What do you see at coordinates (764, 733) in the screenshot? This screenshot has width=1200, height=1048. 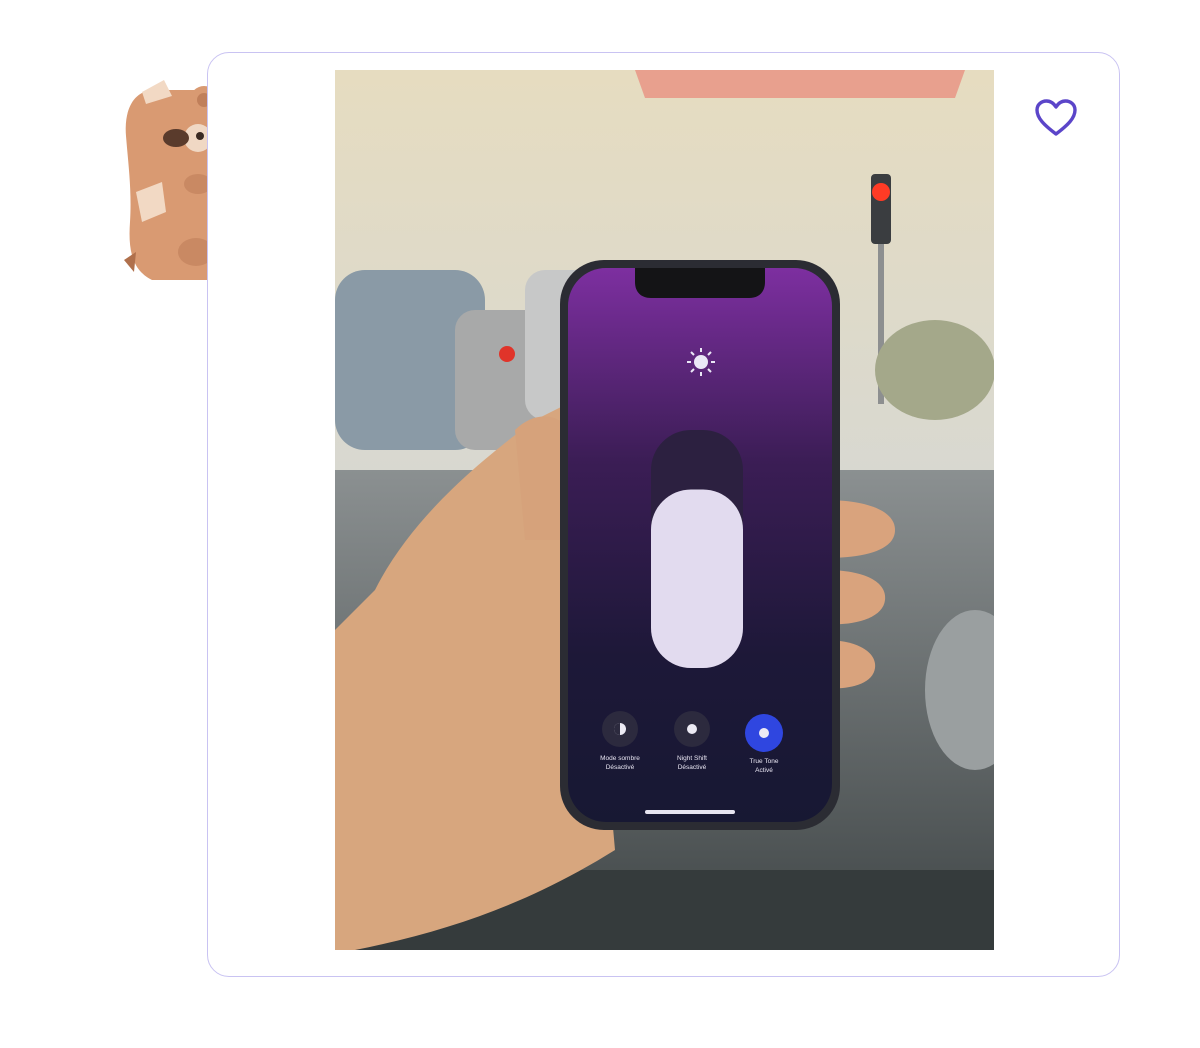 I see `true-tone-button` at bounding box center [764, 733].